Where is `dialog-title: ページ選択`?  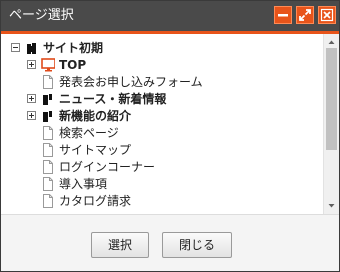 dialog-title: ページ選択 is located at coordinates (41, 15).